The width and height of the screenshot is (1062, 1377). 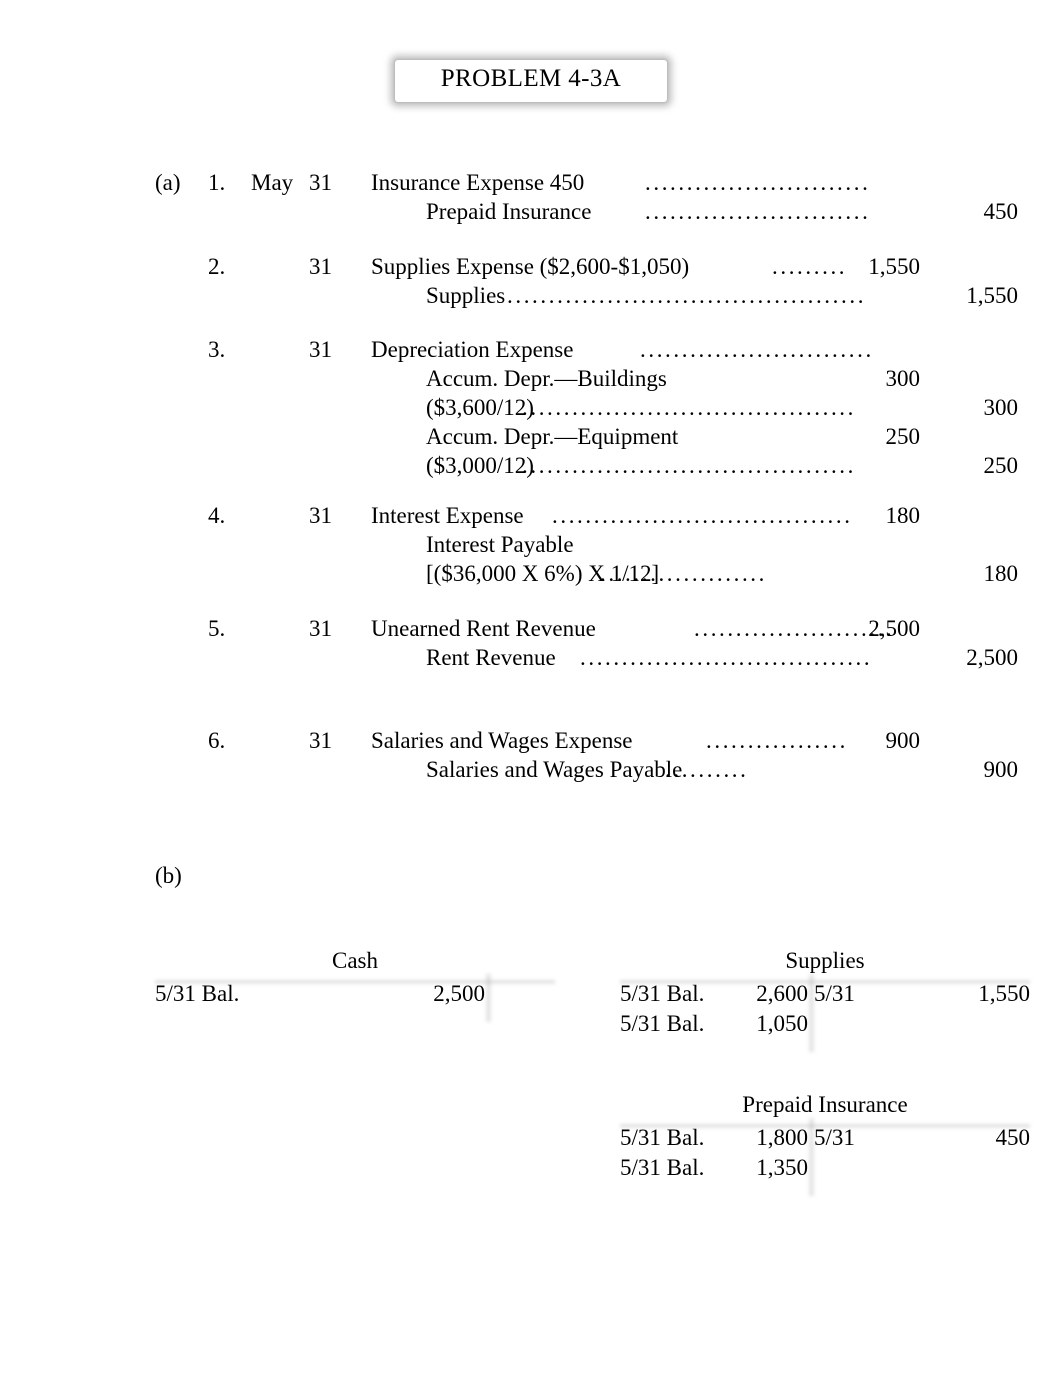 I want to click on t-account-debit-amount: 1,050, so click(x=782, y=1023).